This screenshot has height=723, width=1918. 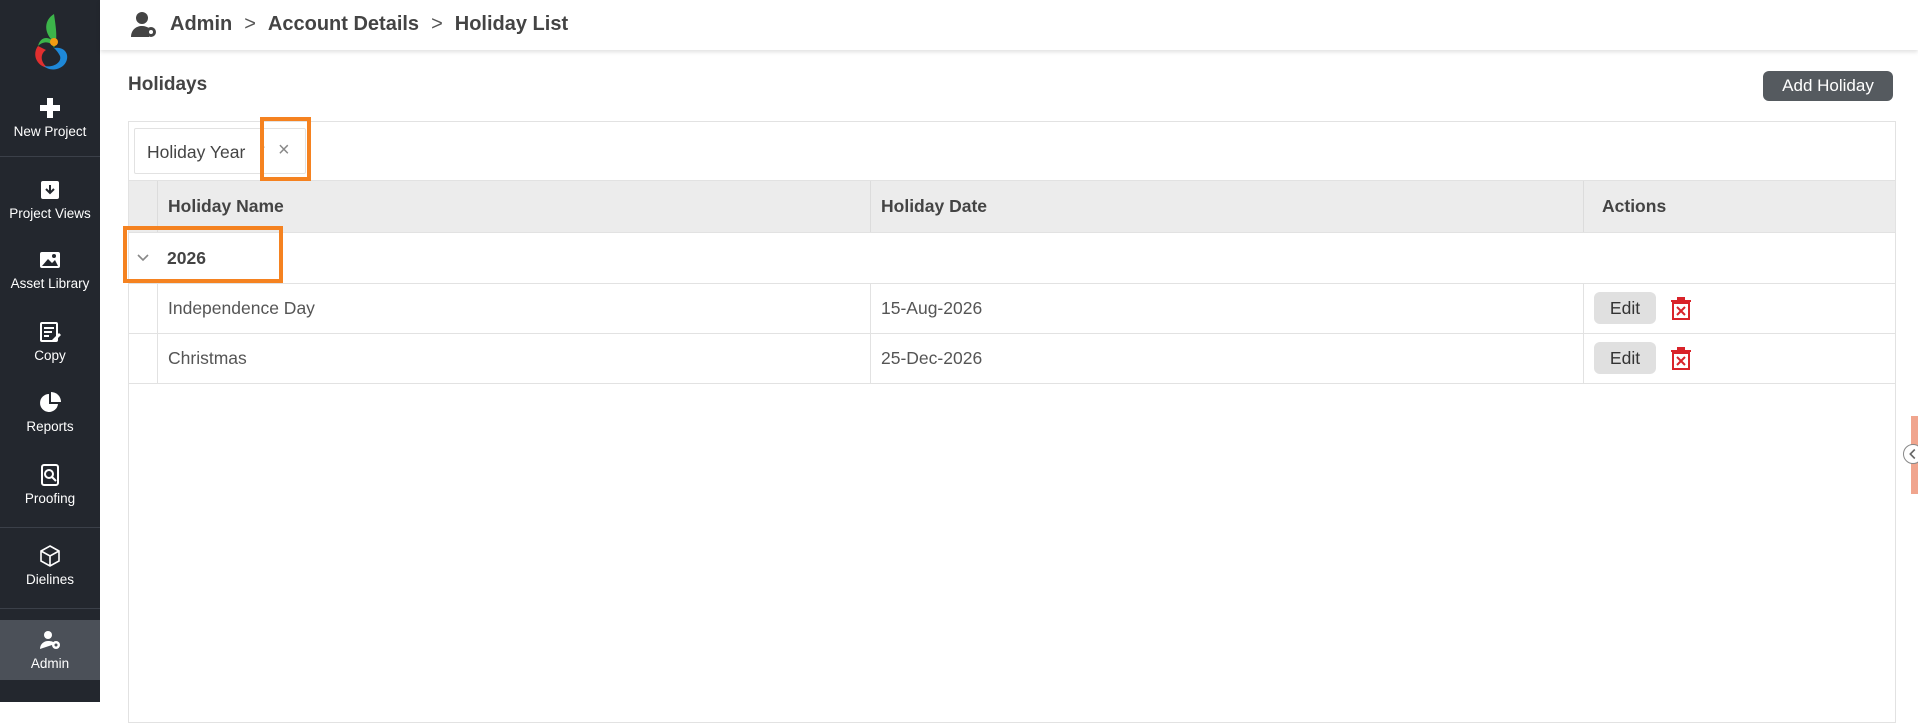 What do you see at coordinates (143, 257) in the screenshot?
I see `chevron-down-icon` at bounding box center [143, 257].